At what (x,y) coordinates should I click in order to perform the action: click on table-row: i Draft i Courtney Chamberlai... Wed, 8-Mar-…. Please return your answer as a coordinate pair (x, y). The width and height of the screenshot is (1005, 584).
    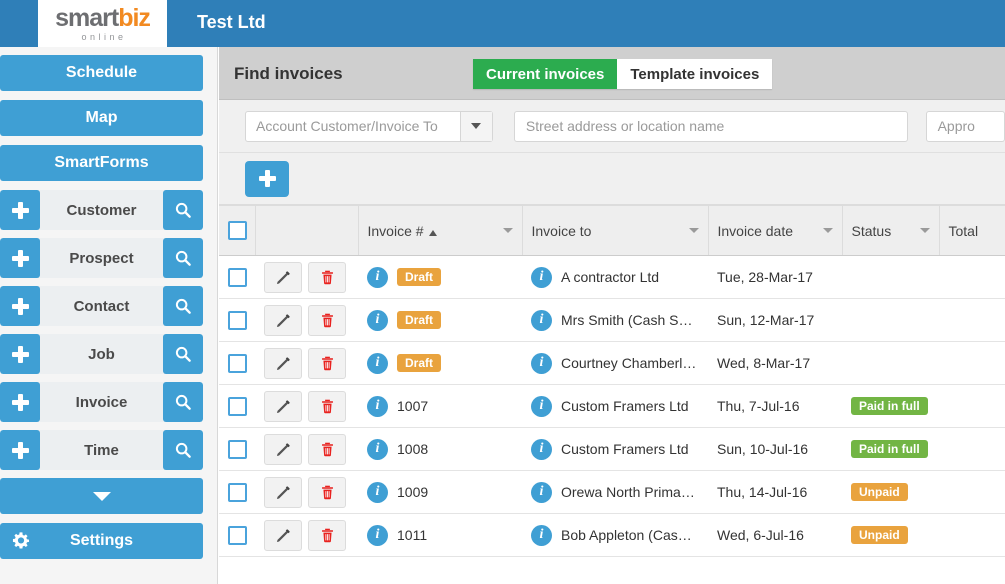
    Looking at the image, I should click on (612, 363).